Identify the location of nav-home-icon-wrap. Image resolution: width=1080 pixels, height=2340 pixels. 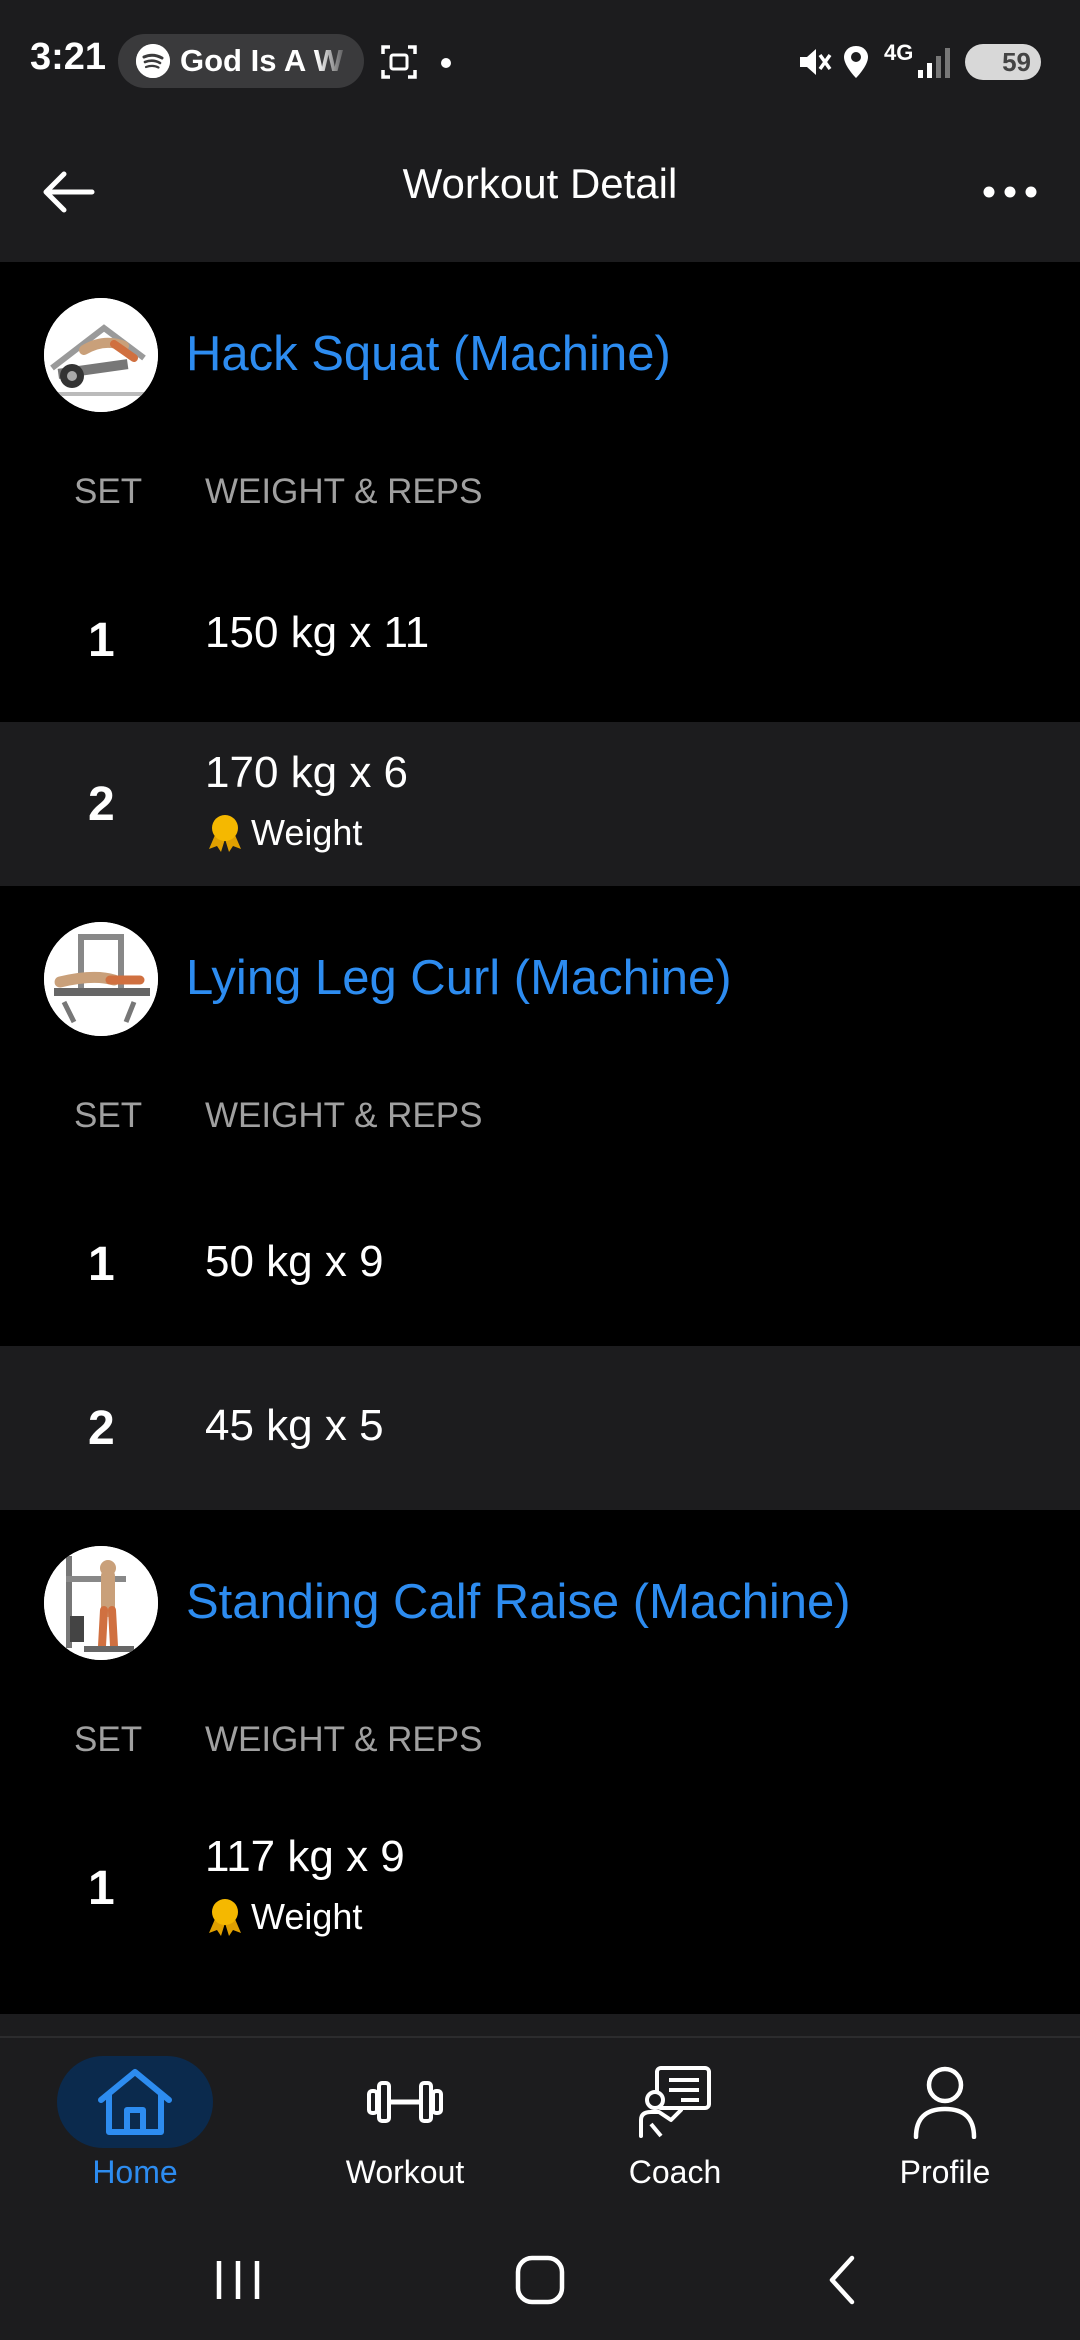
(135, 2102).